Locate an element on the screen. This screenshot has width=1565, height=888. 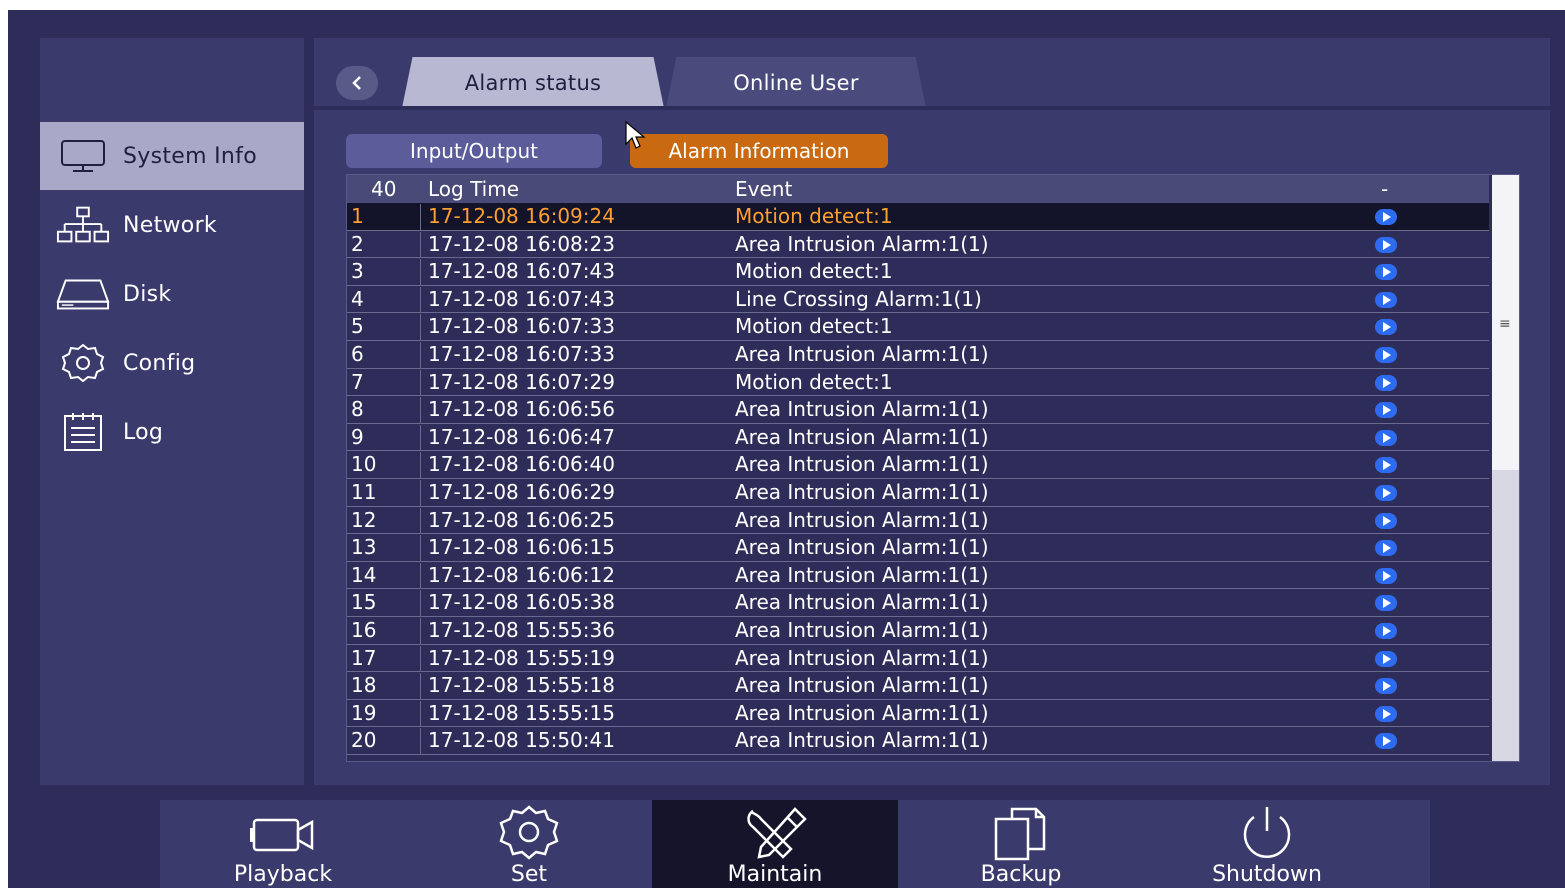
sidebar-item-config: Config is located at coordinates (172, 363).